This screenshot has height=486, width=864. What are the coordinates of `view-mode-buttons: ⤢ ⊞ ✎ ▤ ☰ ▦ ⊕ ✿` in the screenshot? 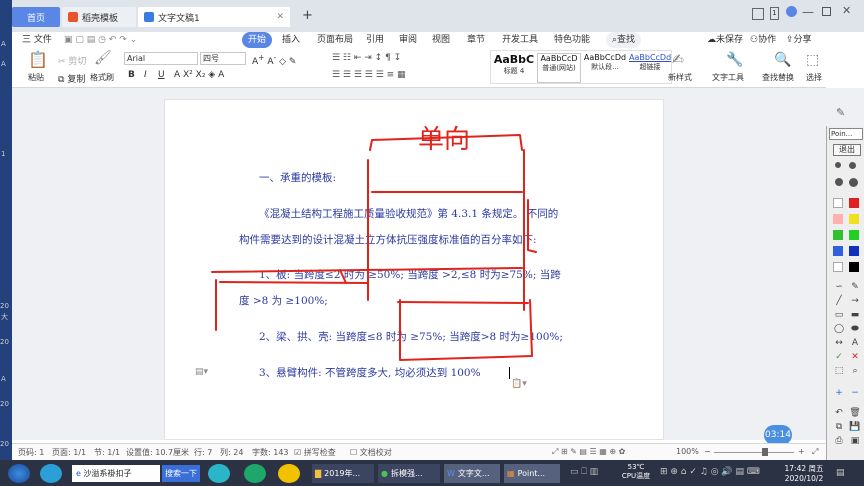 It's located at (588, 452).